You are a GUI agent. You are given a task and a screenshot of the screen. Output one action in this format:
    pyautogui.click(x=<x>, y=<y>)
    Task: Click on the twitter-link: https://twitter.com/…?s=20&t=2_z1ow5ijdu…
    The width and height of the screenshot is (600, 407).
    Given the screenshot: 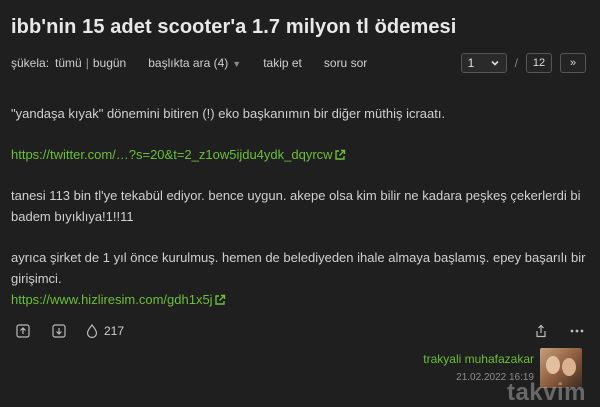 What is the action you would take?
    pyautogui.click(x=172, y=154)
    